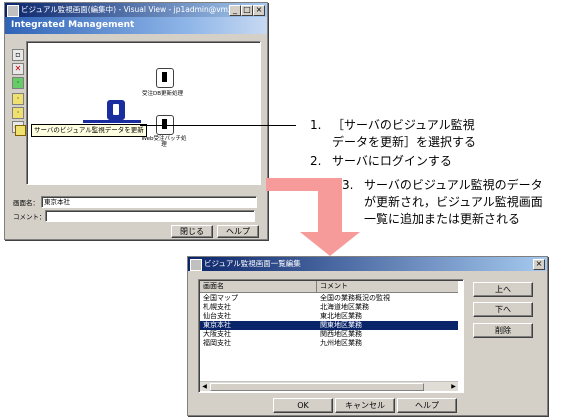  What do you see at coordinates (442, 219) in the screenshot?
I see `step-text: 一覧に追加または更新される` at bounding box center [442, 219].